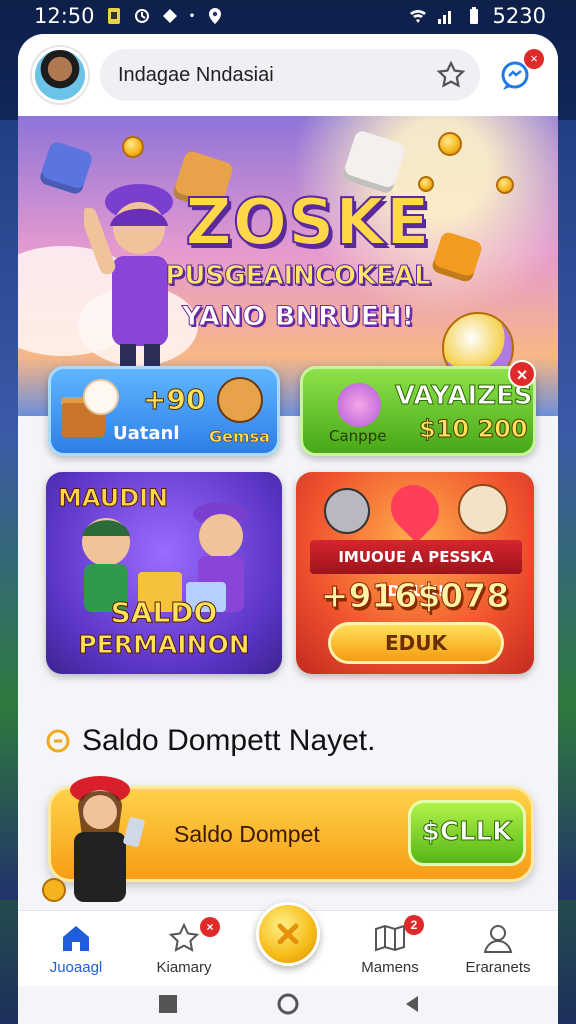 Image resolution: width=576 pixels, height=1024 pixels. Describe the element at coordinates (534, 59) in the screenshot. I see `chat-badge: ×` at that location.